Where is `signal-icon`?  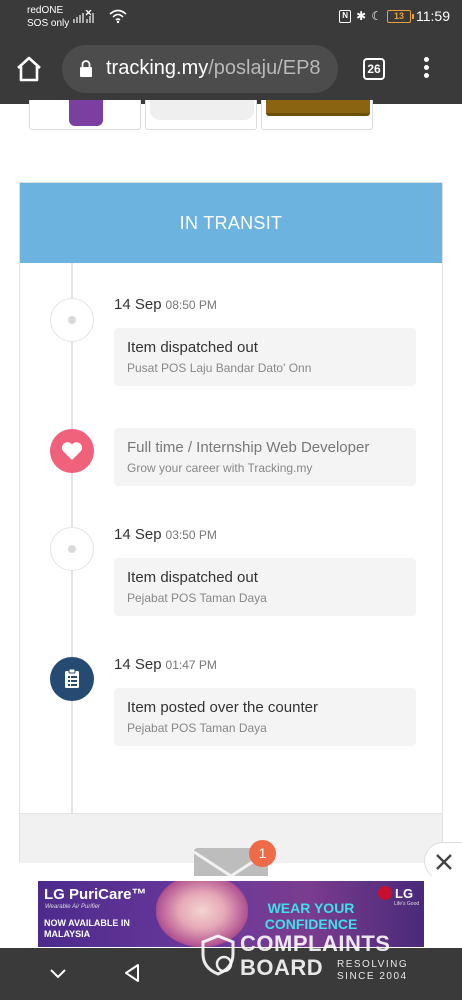 signal-icon is located at coordinates (83, 16).